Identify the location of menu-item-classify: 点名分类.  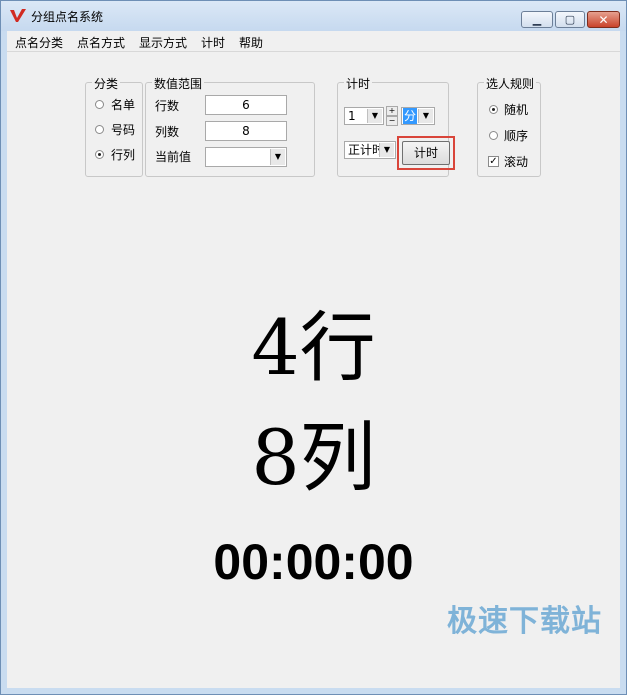
(39, 42).